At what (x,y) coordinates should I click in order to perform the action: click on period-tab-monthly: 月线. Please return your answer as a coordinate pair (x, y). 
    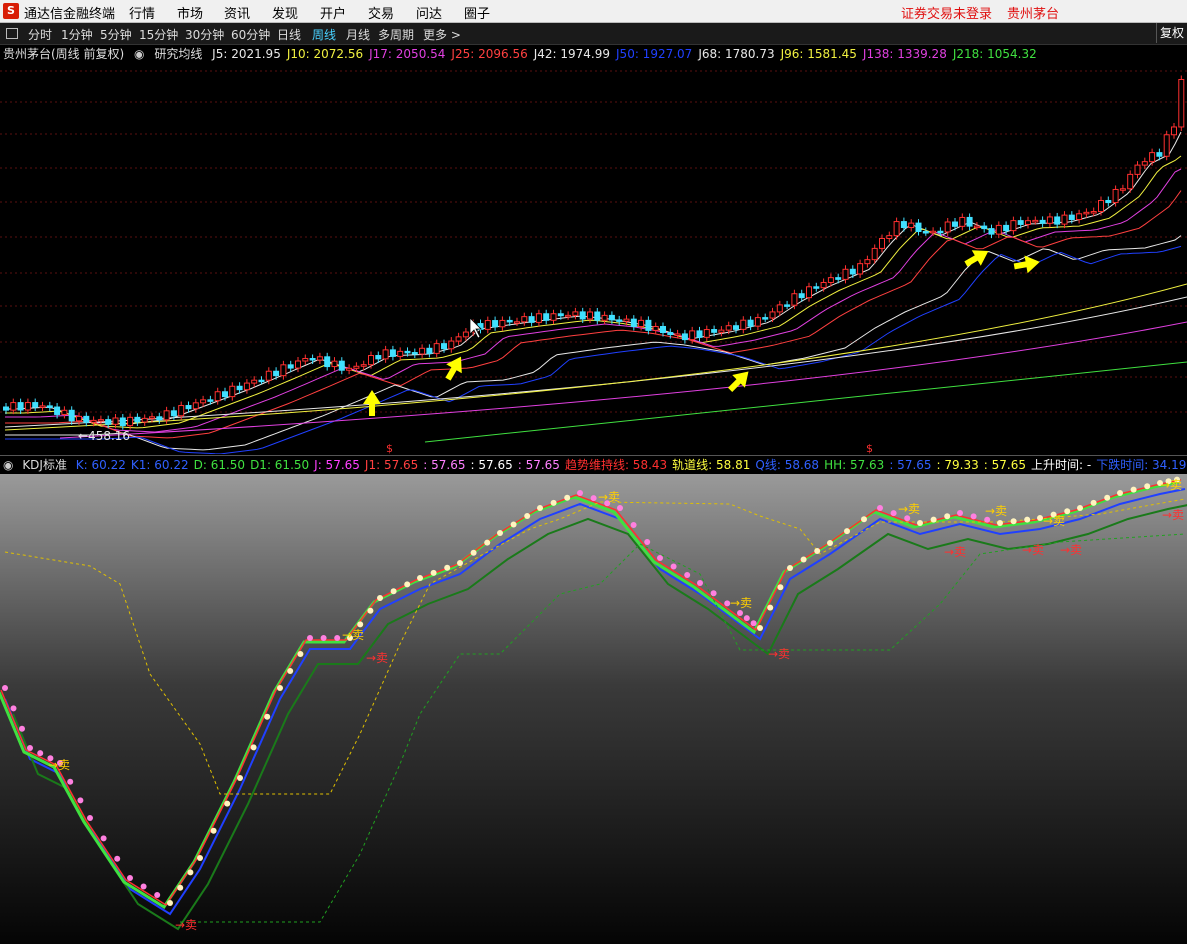
    Looking at the image, I should click on (358, 34).